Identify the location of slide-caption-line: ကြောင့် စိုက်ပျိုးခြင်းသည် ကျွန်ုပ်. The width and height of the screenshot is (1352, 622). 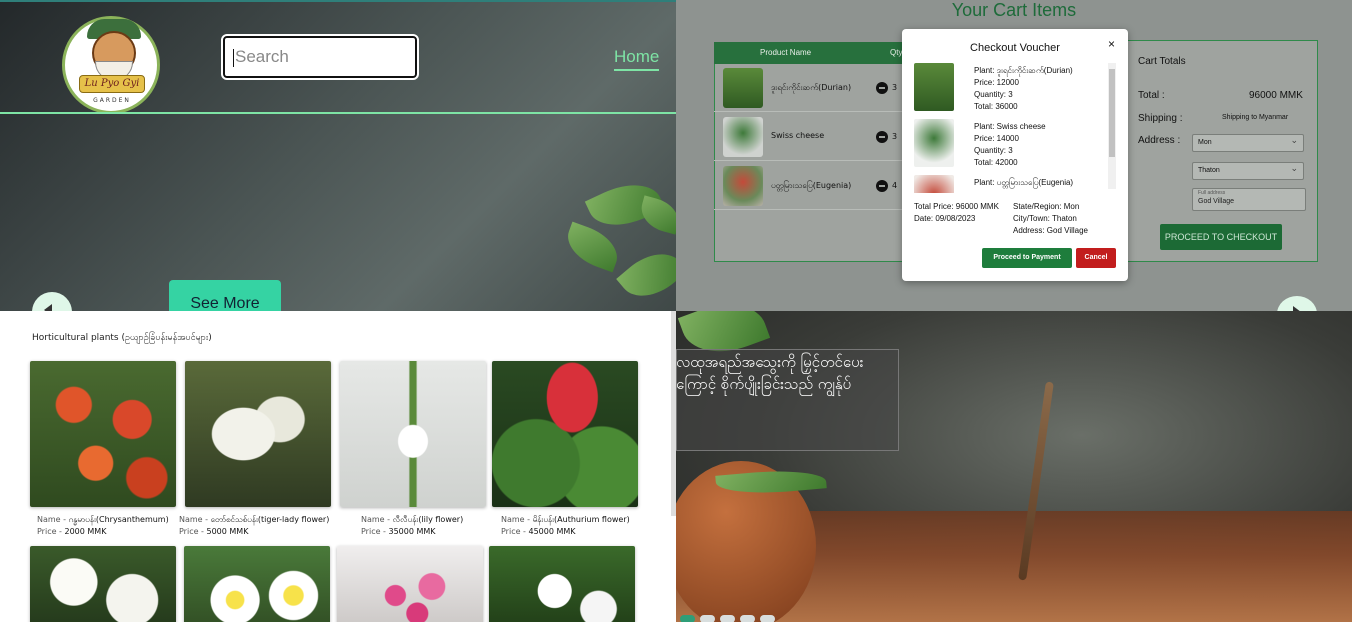
(764, 384).